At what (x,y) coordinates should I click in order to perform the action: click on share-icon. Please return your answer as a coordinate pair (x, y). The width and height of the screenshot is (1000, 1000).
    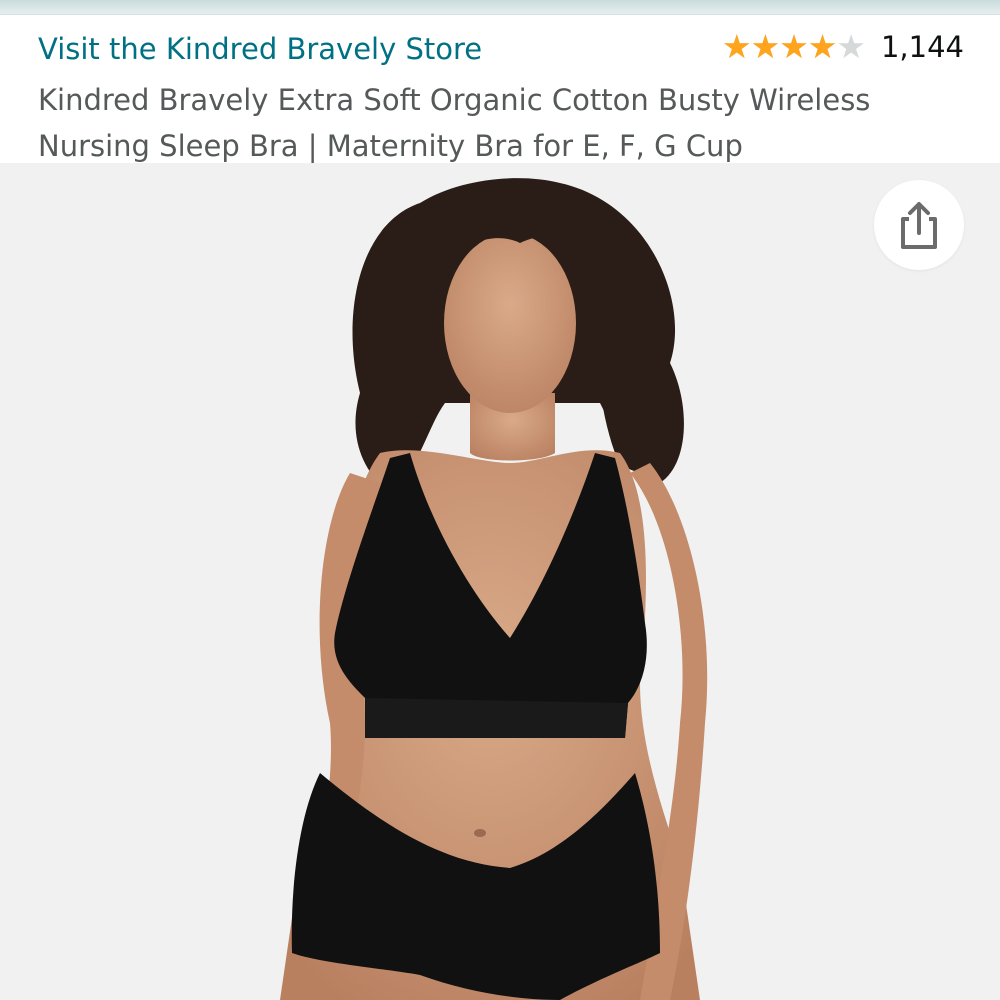
    Looking at the image, I should click on (919, 225).